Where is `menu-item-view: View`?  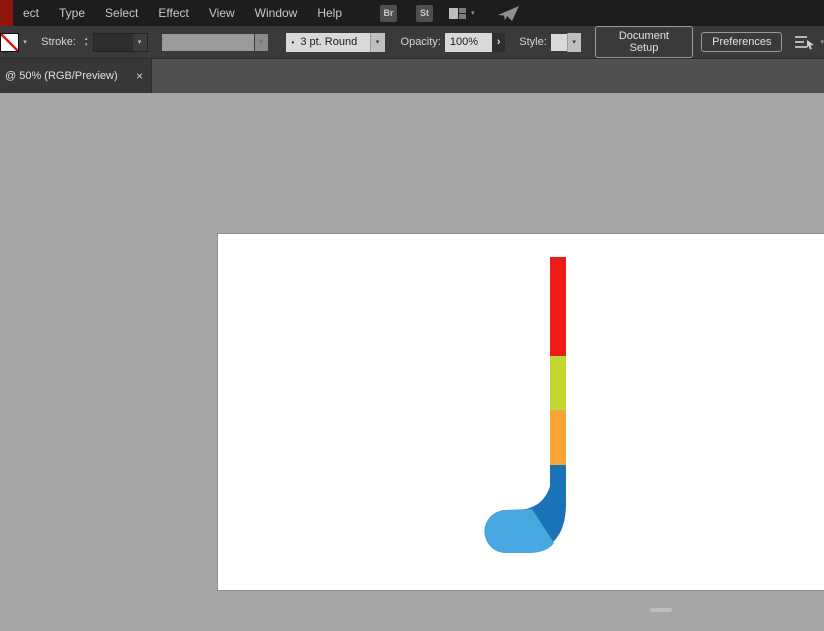
menu-item-view: View is located at coordinates (222, 13).